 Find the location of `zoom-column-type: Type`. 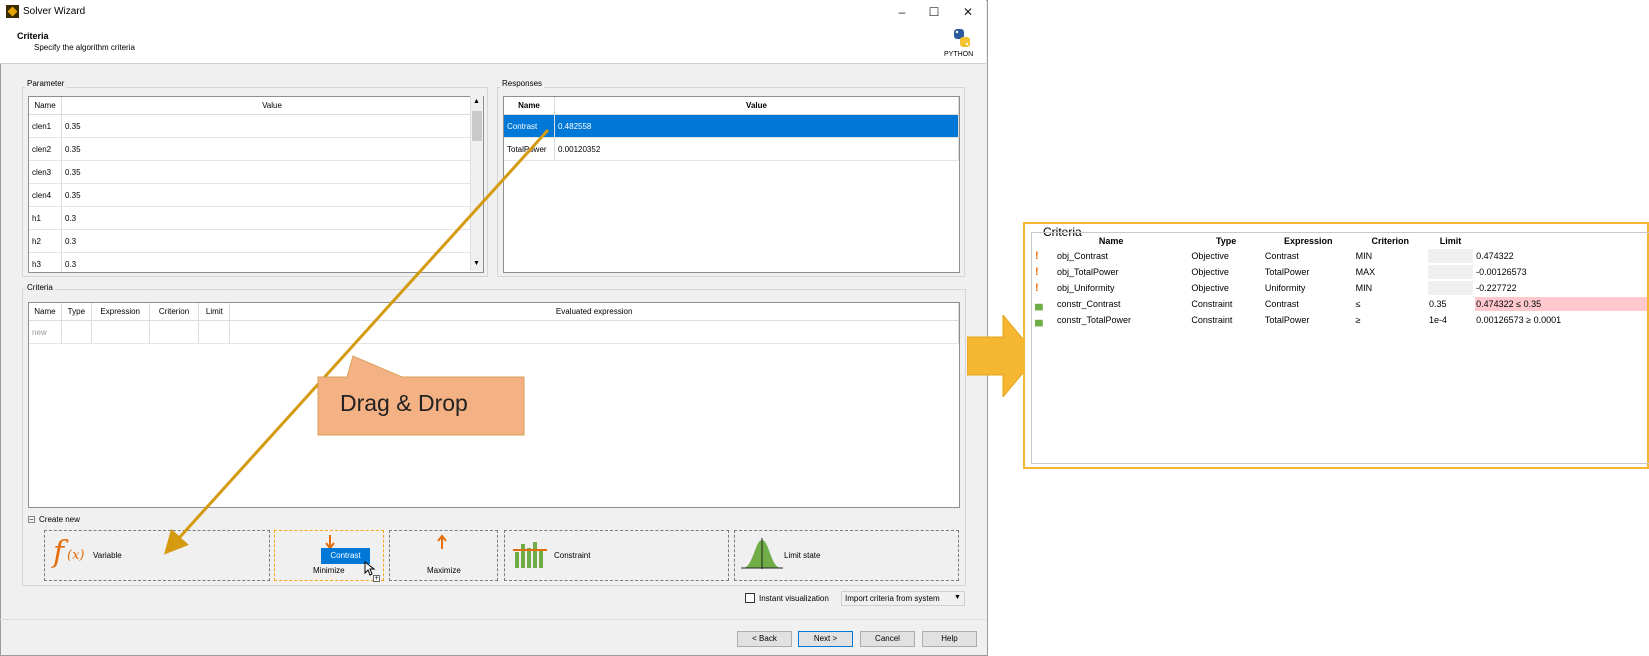

zoom-column-type: Type is located at coordinates (1226, 241).